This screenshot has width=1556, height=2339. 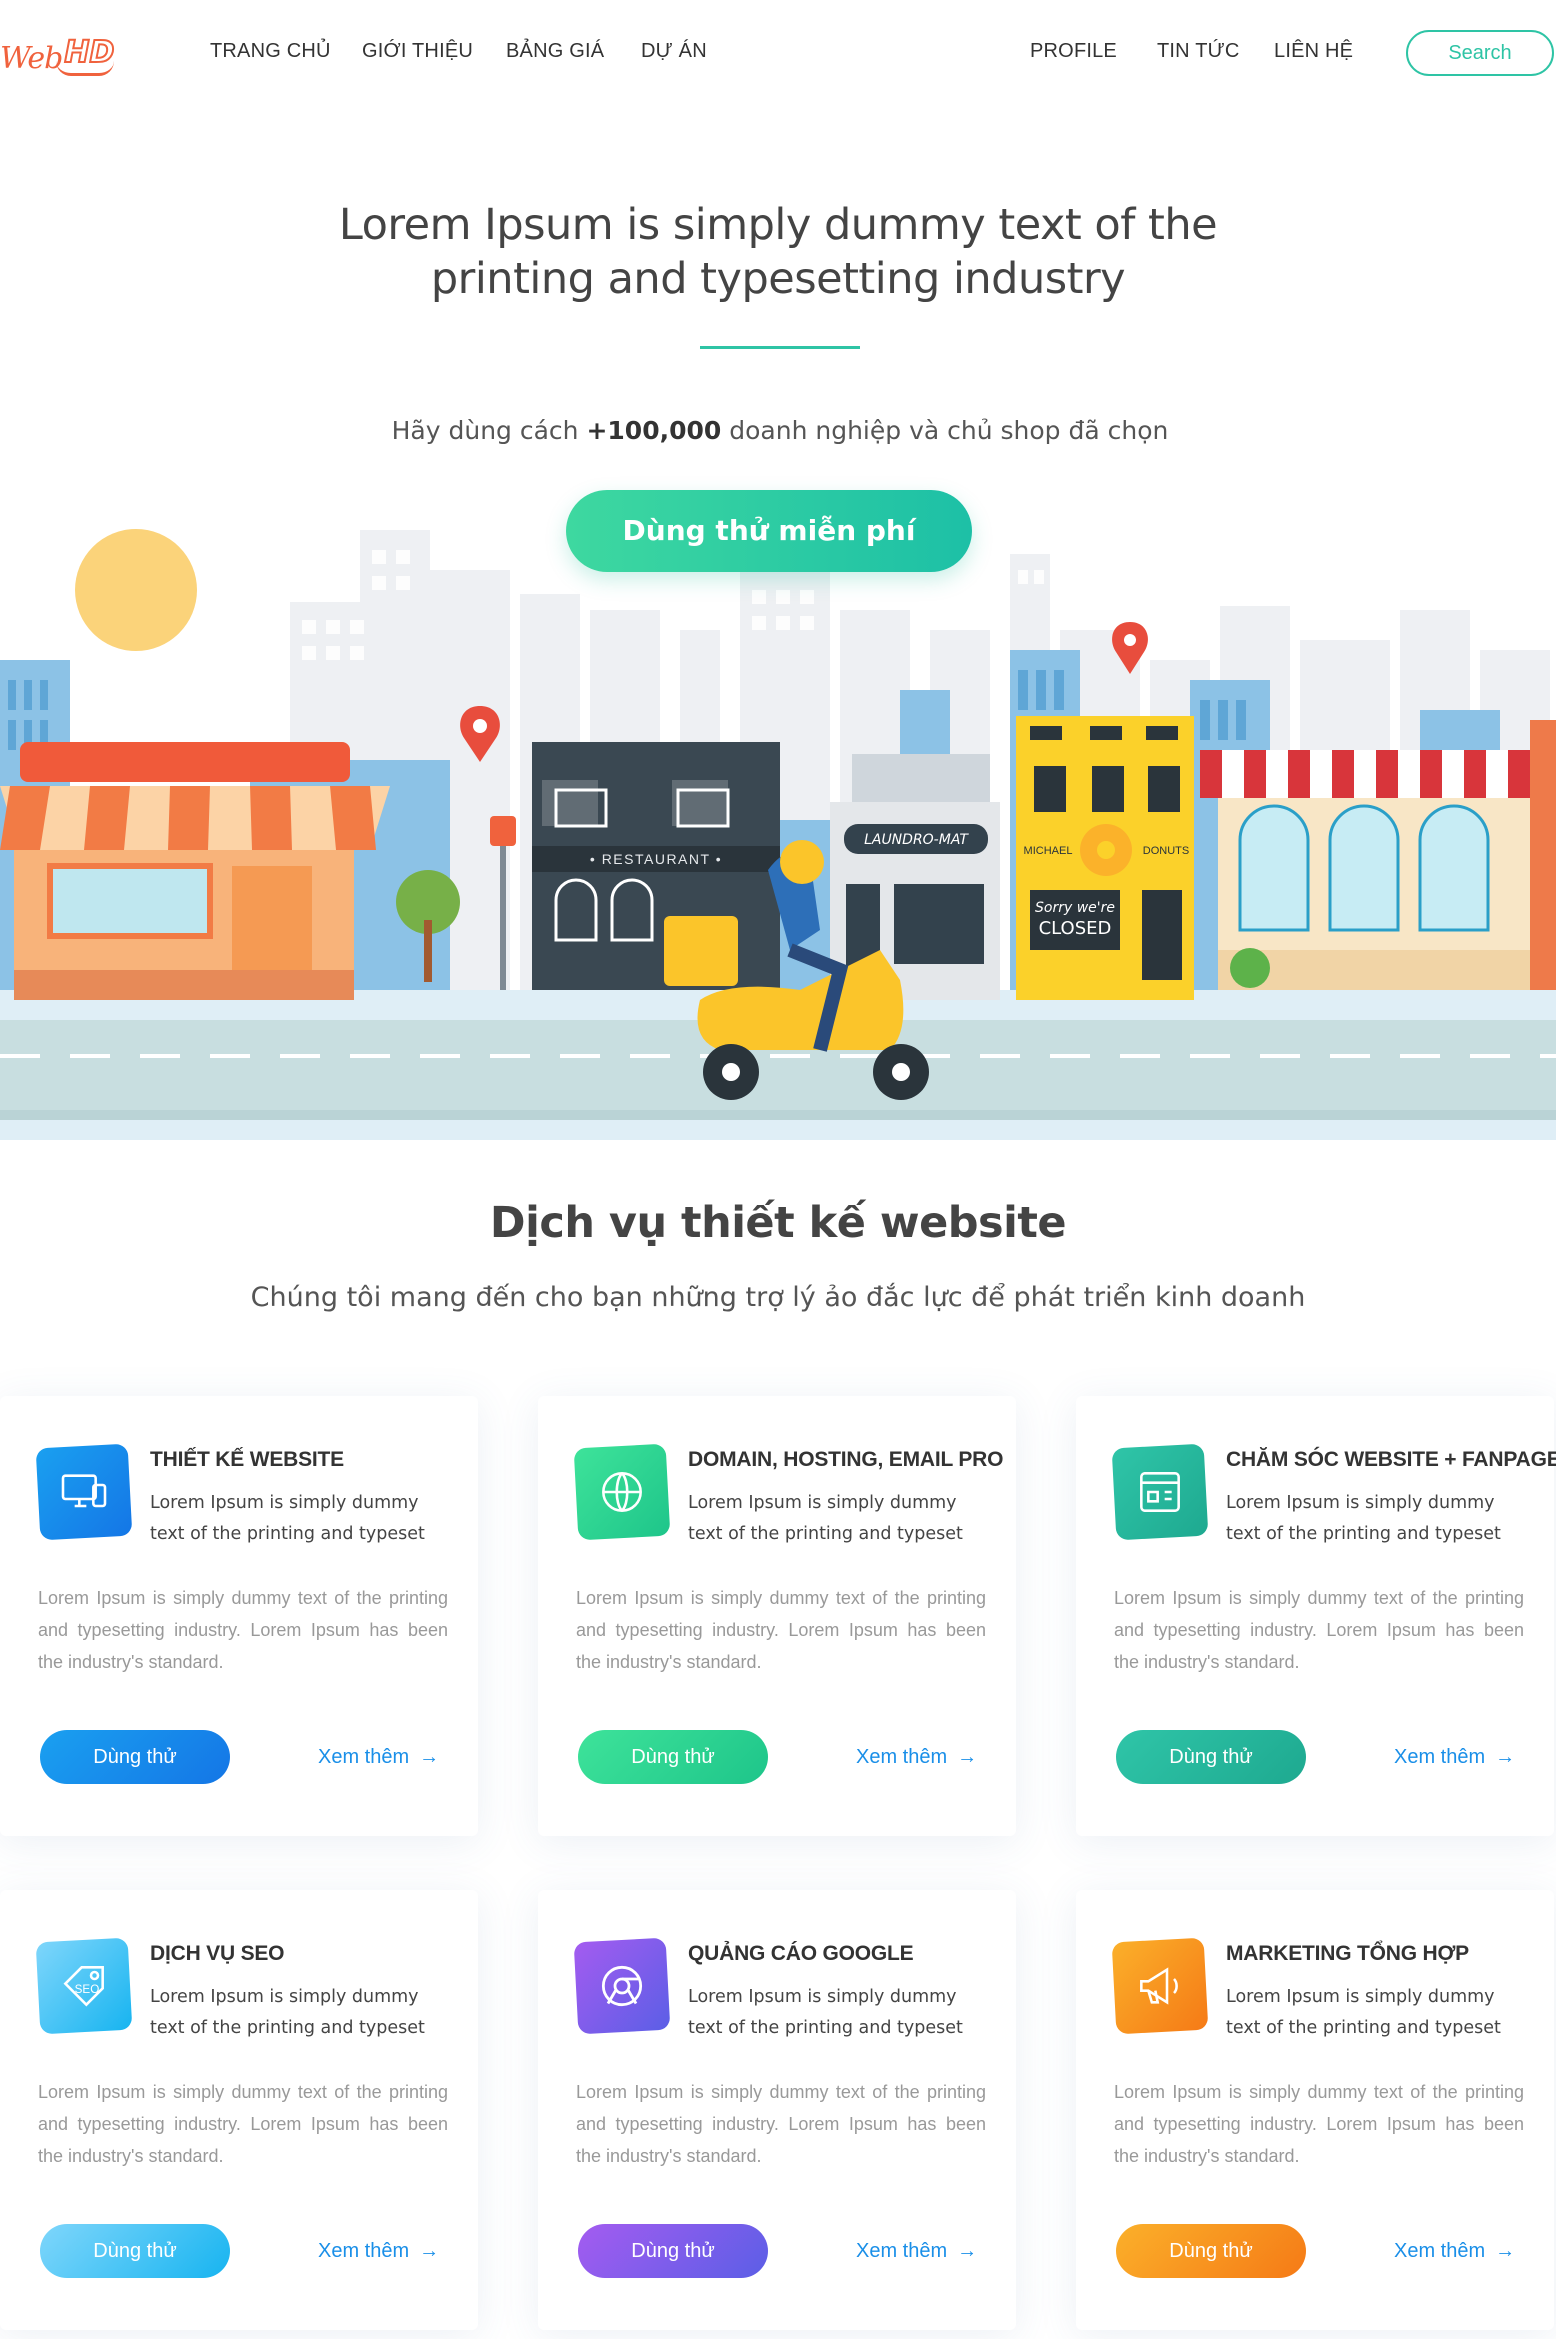 What do you see at coordinates (1313, 51) in the screenshot?
I see `nav-link-contact: LIÊN HỆ` at bounding box center [1313, 51].